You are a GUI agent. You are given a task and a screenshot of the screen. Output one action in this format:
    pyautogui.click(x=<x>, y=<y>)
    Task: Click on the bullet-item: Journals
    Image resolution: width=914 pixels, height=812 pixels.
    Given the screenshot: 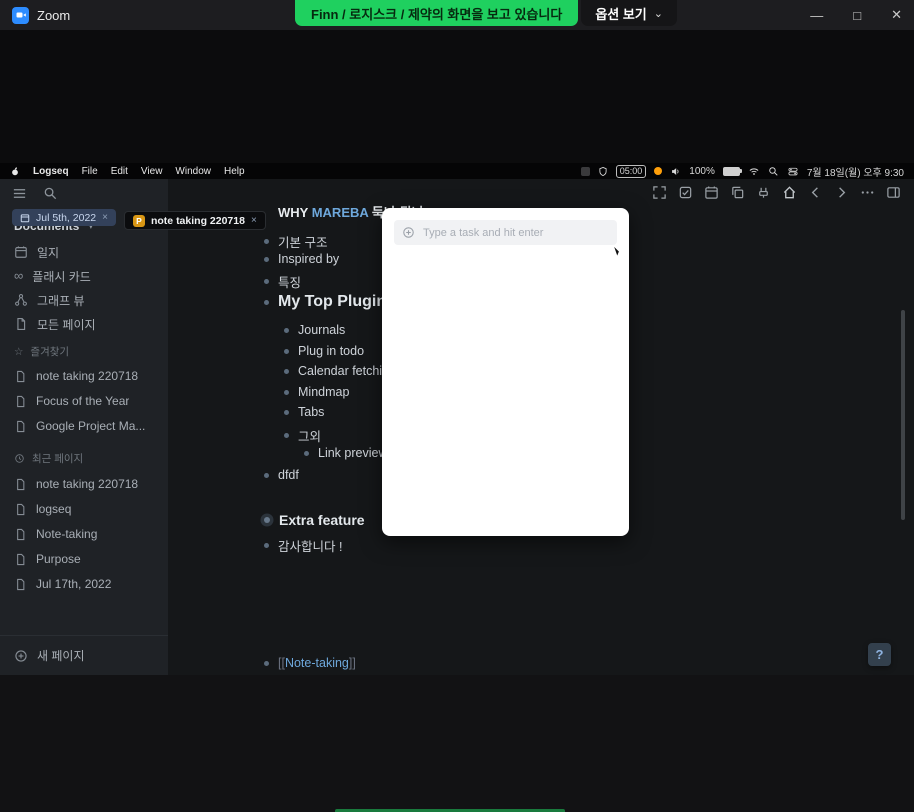 What is the action you would take?
    pyautogui.click(x=314, y=330)
    